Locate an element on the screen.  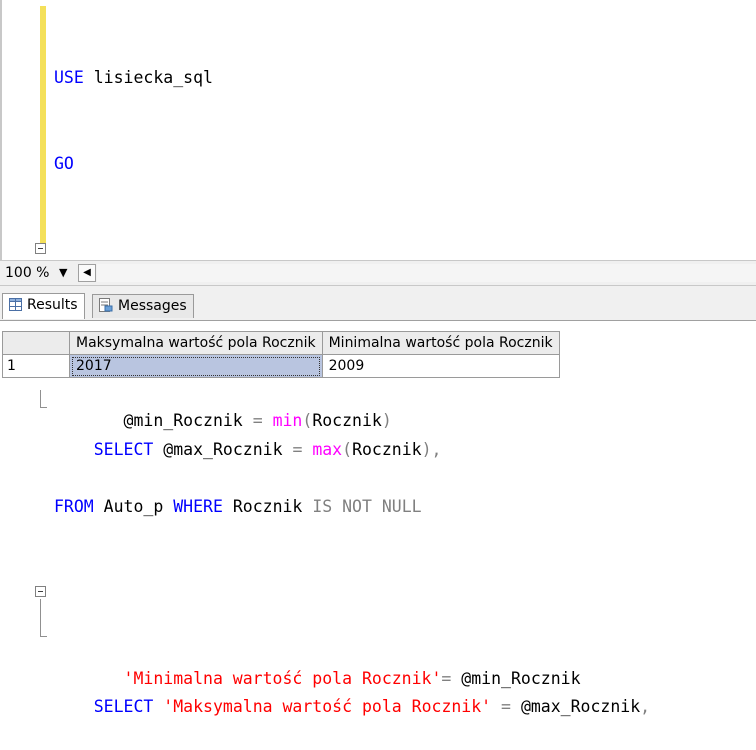
collapse-declare-icon is located at coordinates (40, 248).